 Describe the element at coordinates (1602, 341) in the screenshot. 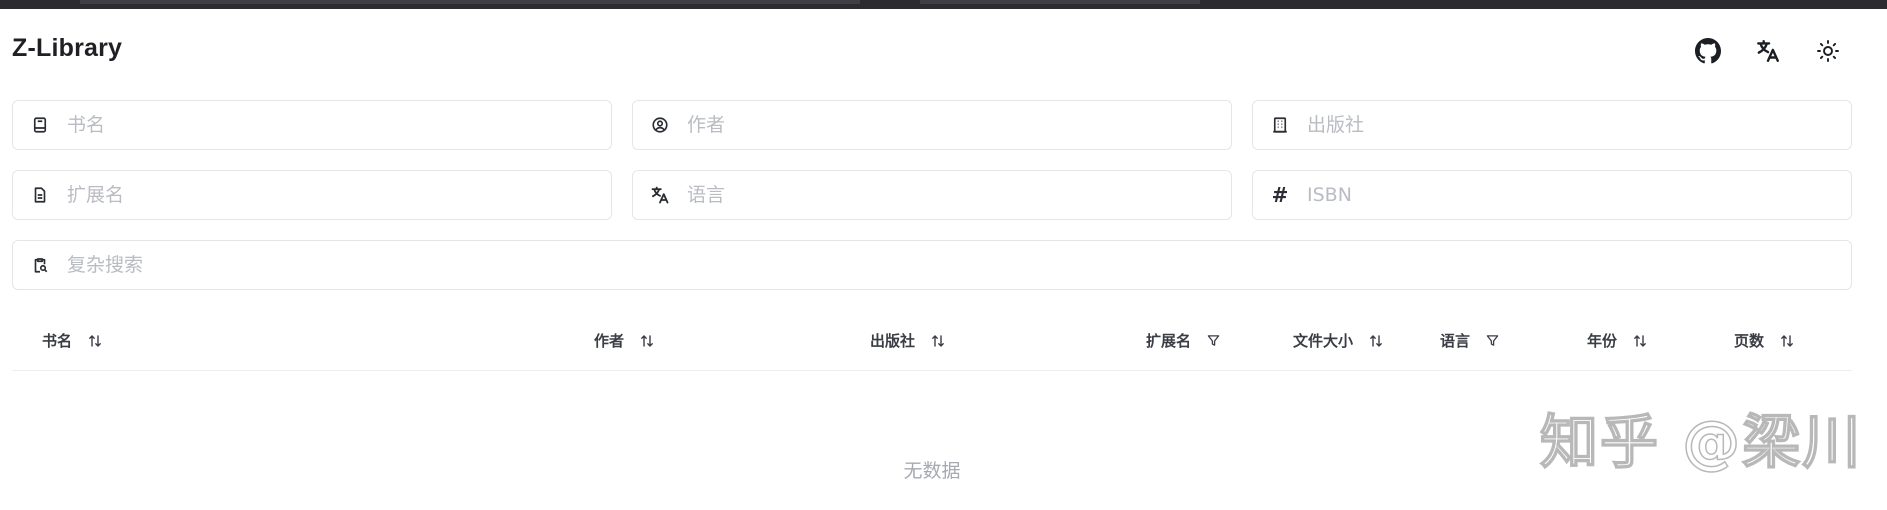

I see `column-label: 年份` at that location.